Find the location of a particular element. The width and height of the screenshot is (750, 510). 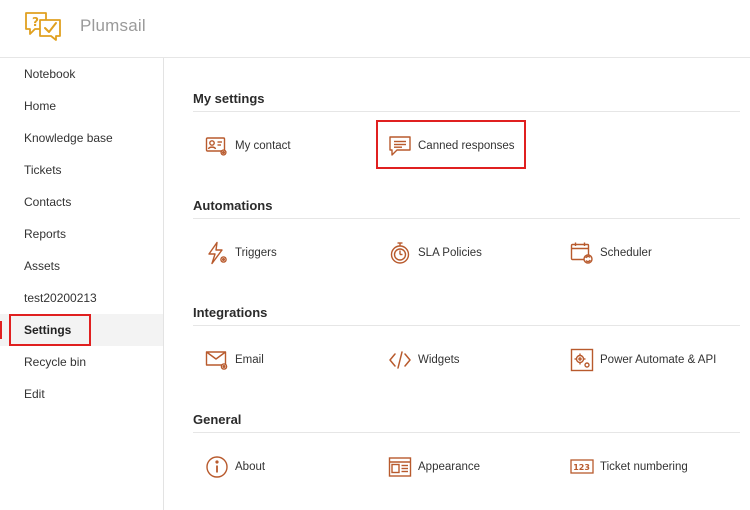

widgets-label: Widgets is located at coordinates (439, 360).